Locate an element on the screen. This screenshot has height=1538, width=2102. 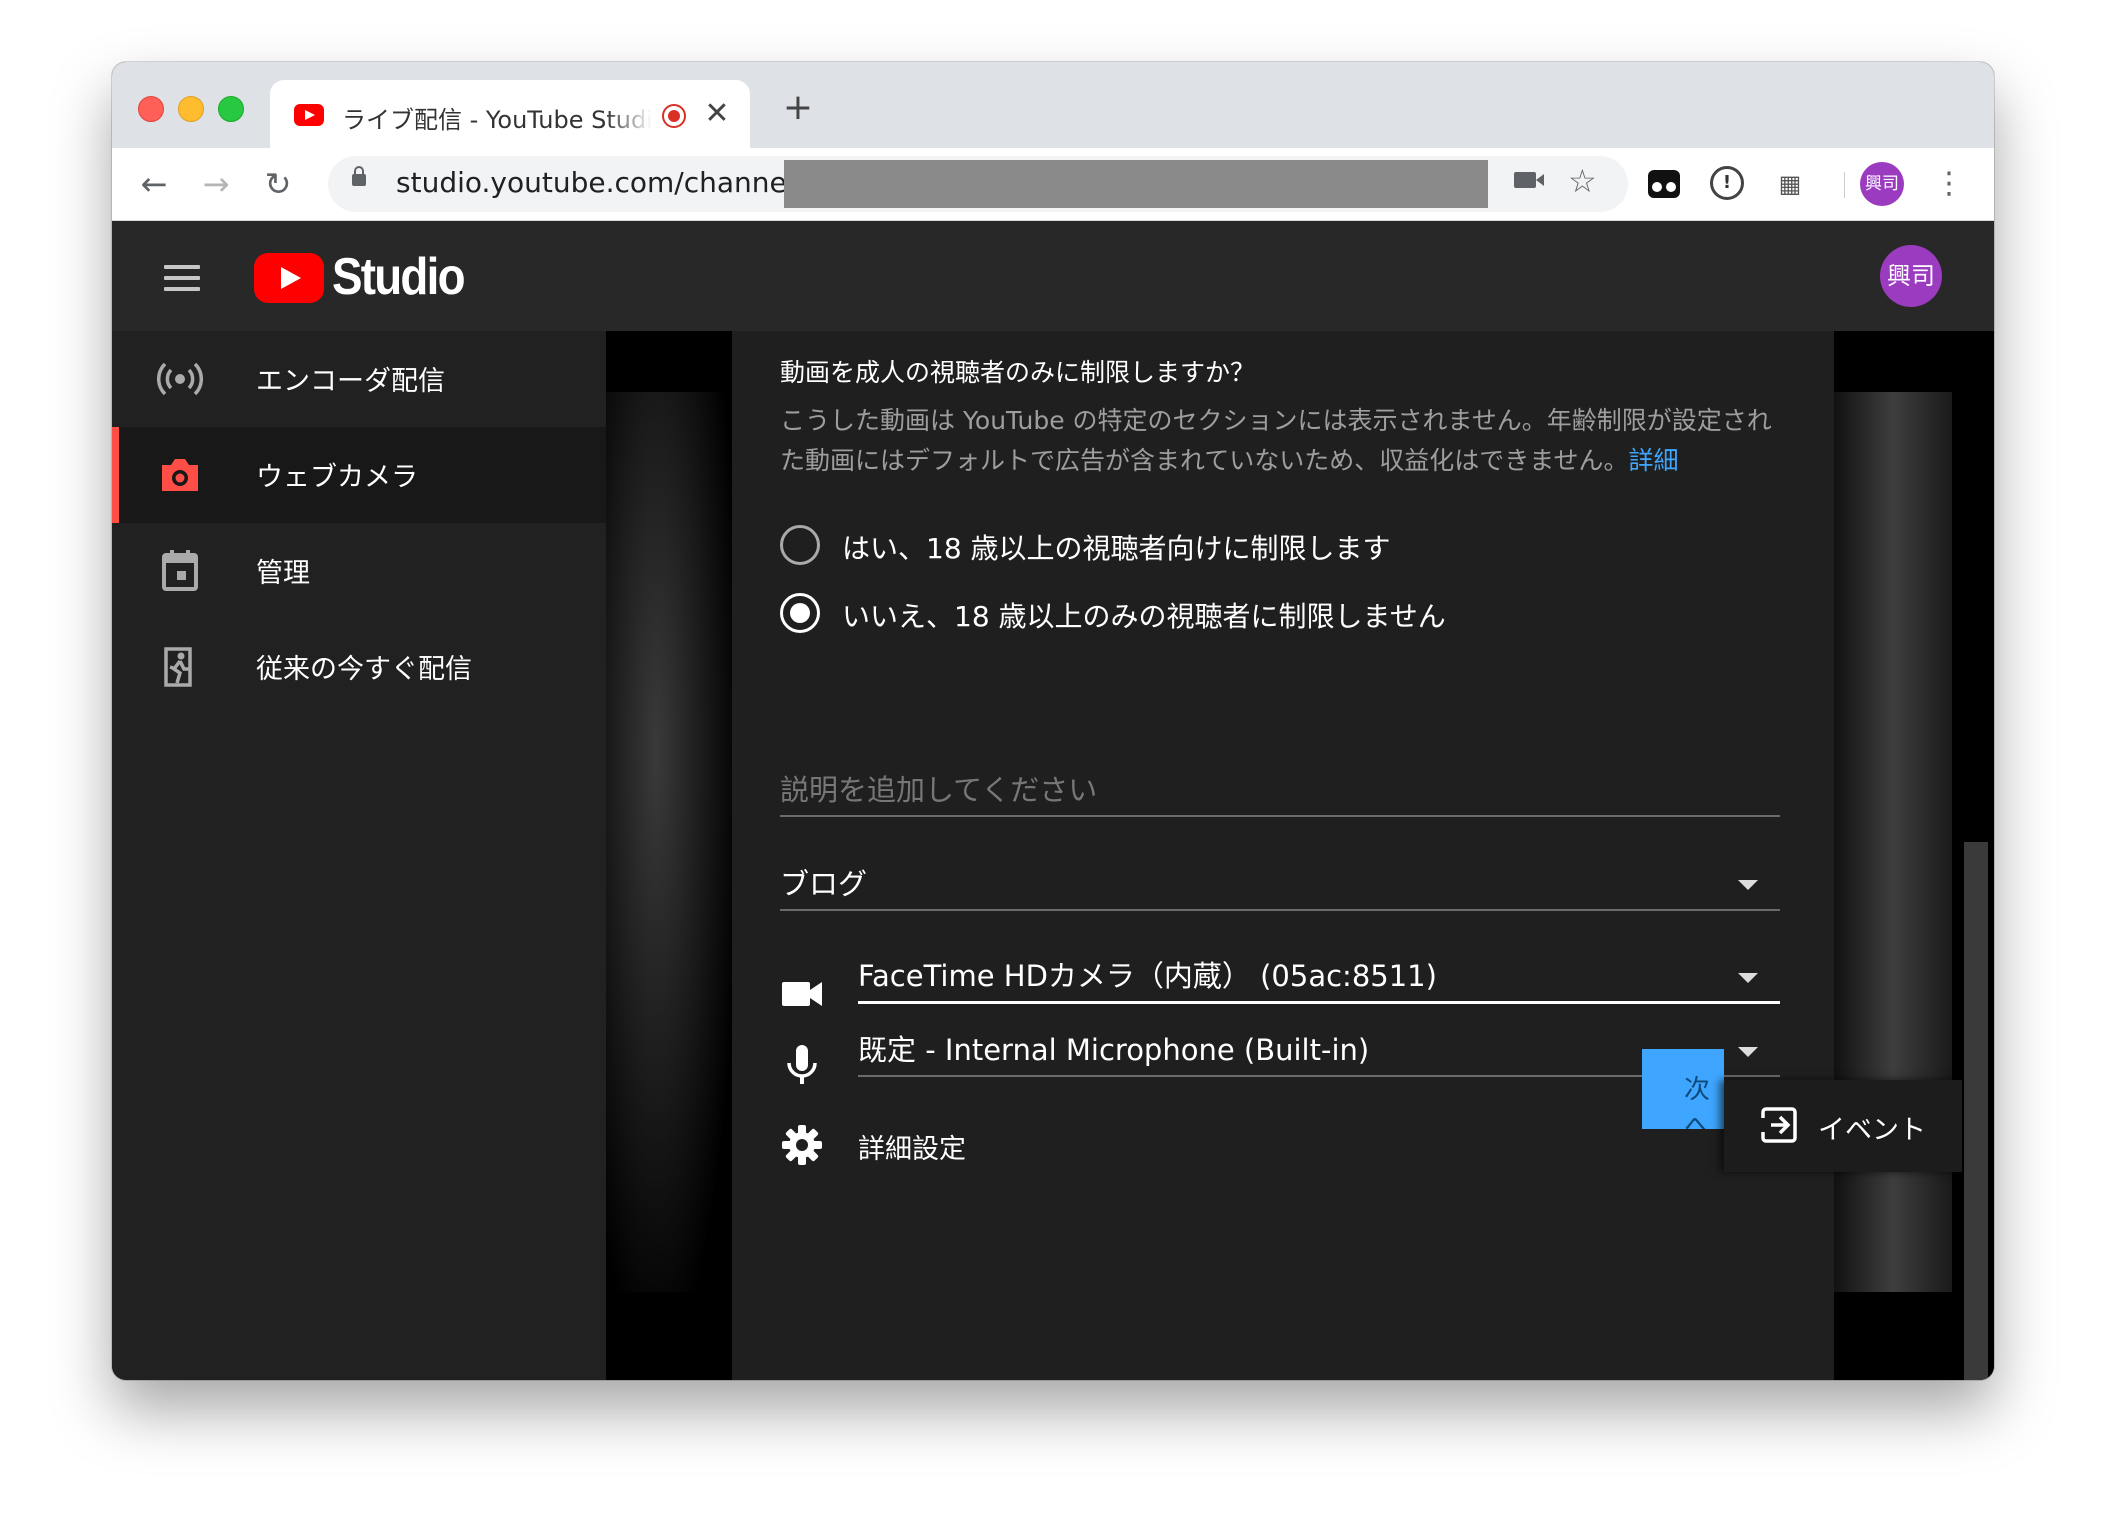
broadcast-icon is located at coordinates (180, 379).